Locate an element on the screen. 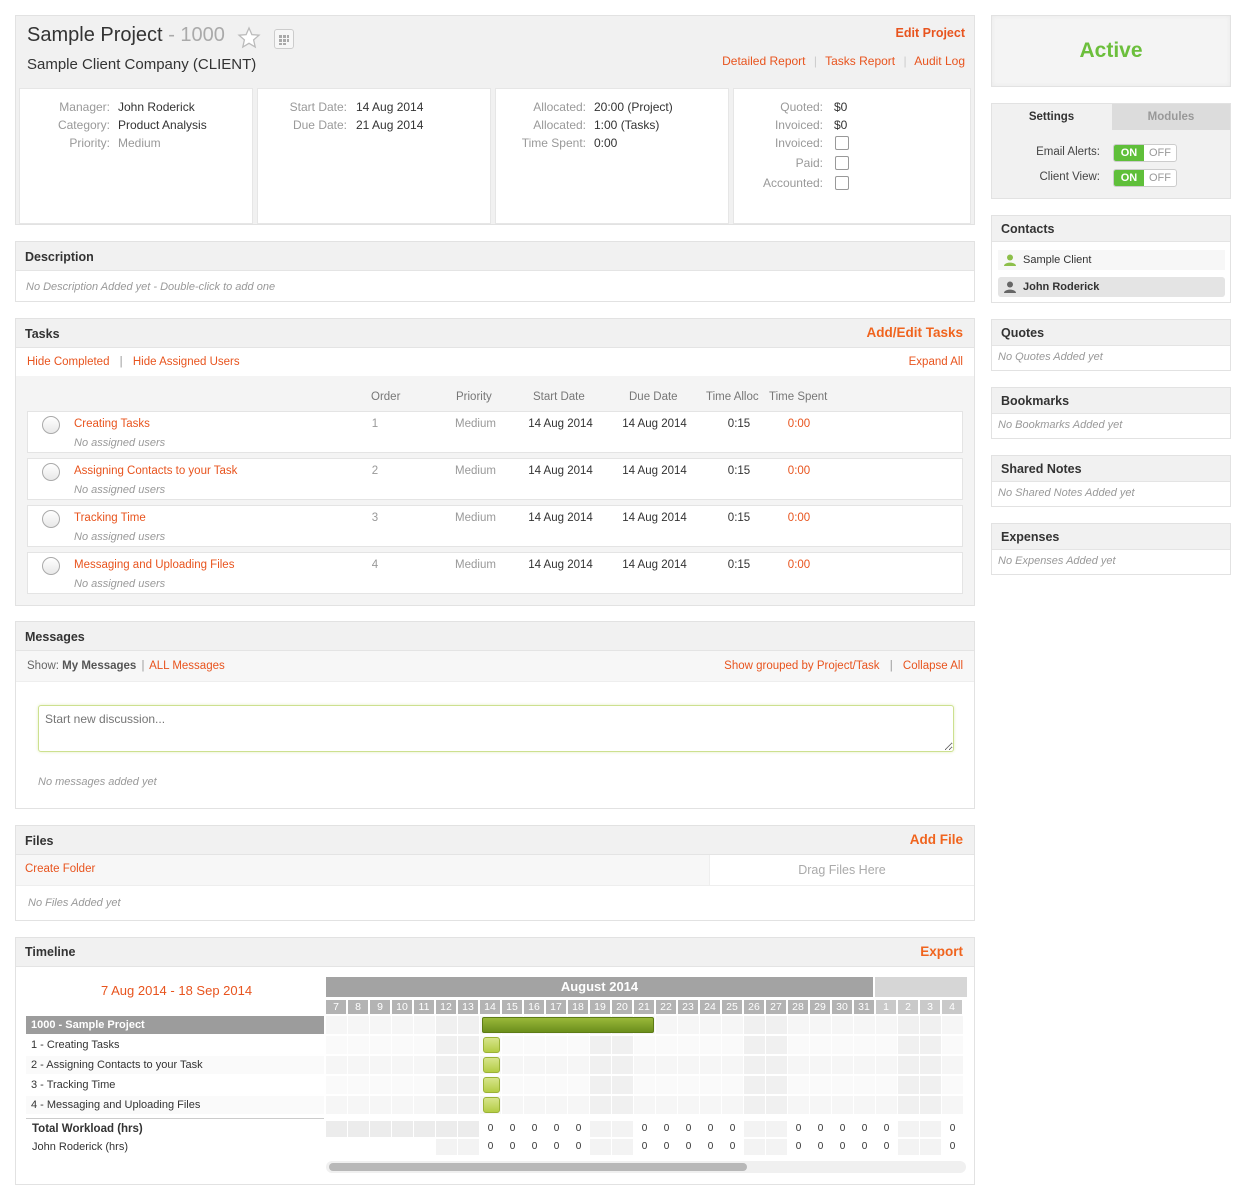 The height and width of the screenshot is (1200, 1245). tab-settings: Settings is located at coordinates (1051, 117).